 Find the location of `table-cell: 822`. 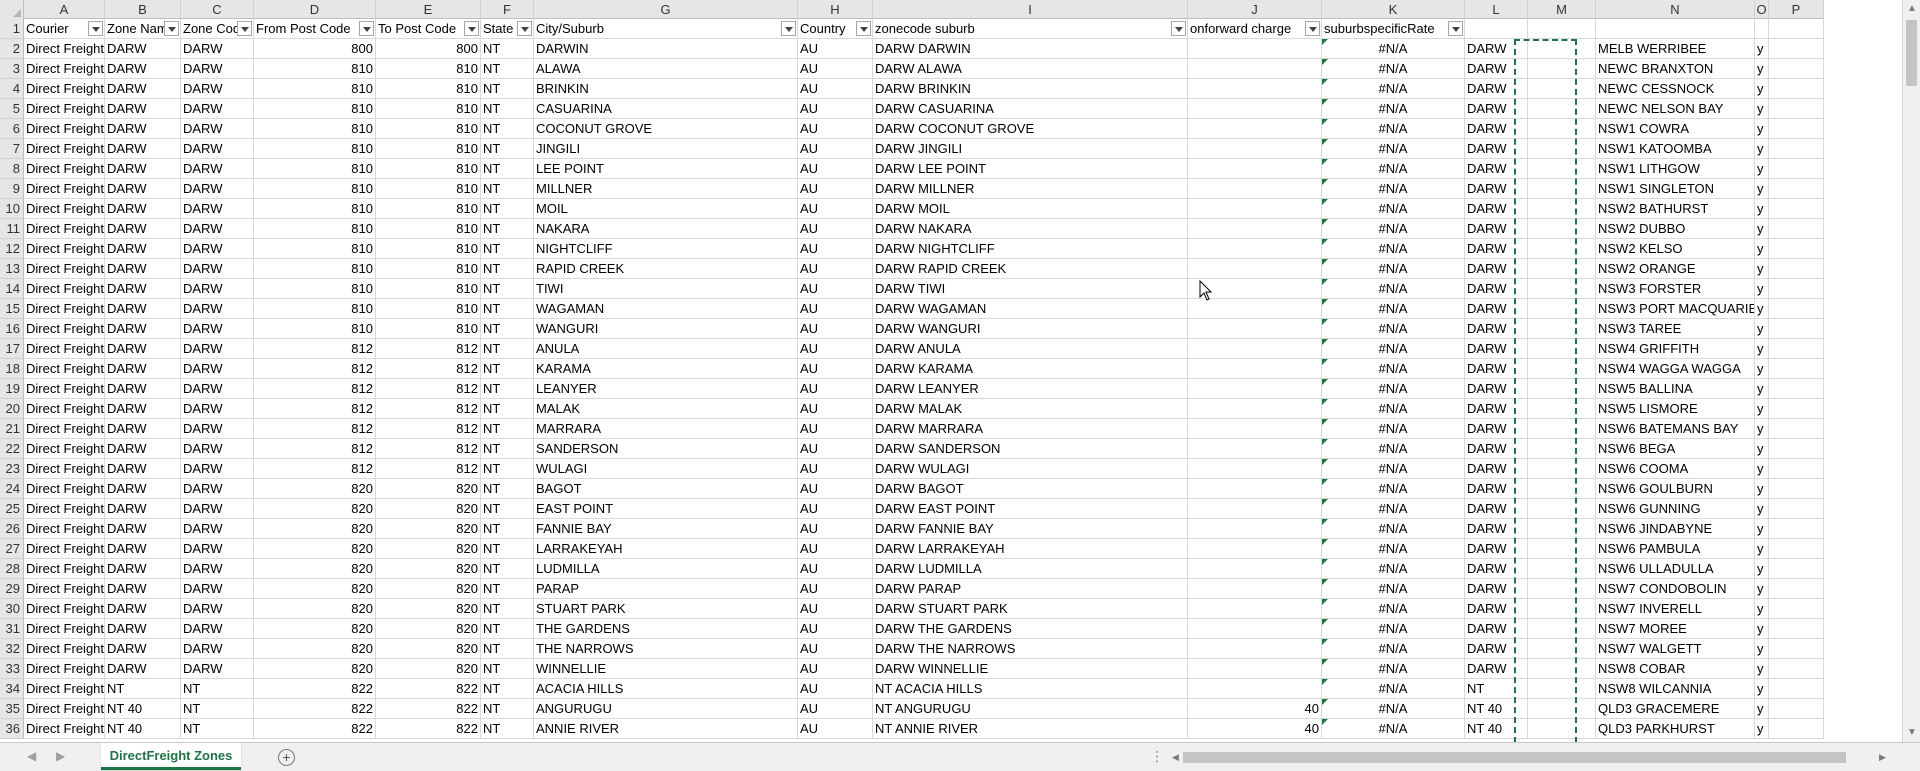

table-cell: 822 is located at coordinates (428, 689).